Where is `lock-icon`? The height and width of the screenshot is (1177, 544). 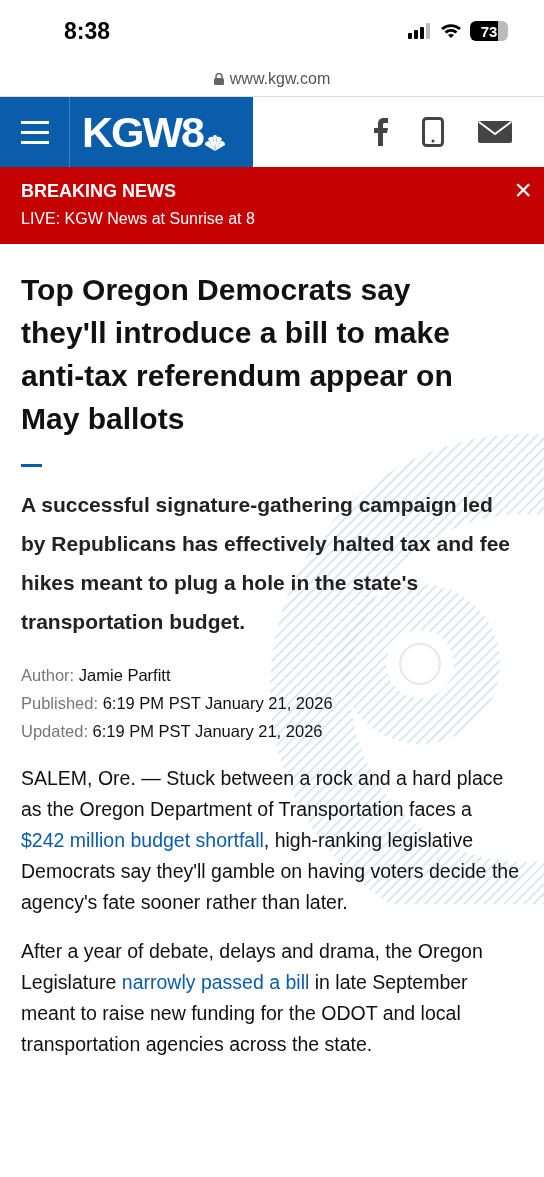
lock-icon is located at coordinates (218, 79).